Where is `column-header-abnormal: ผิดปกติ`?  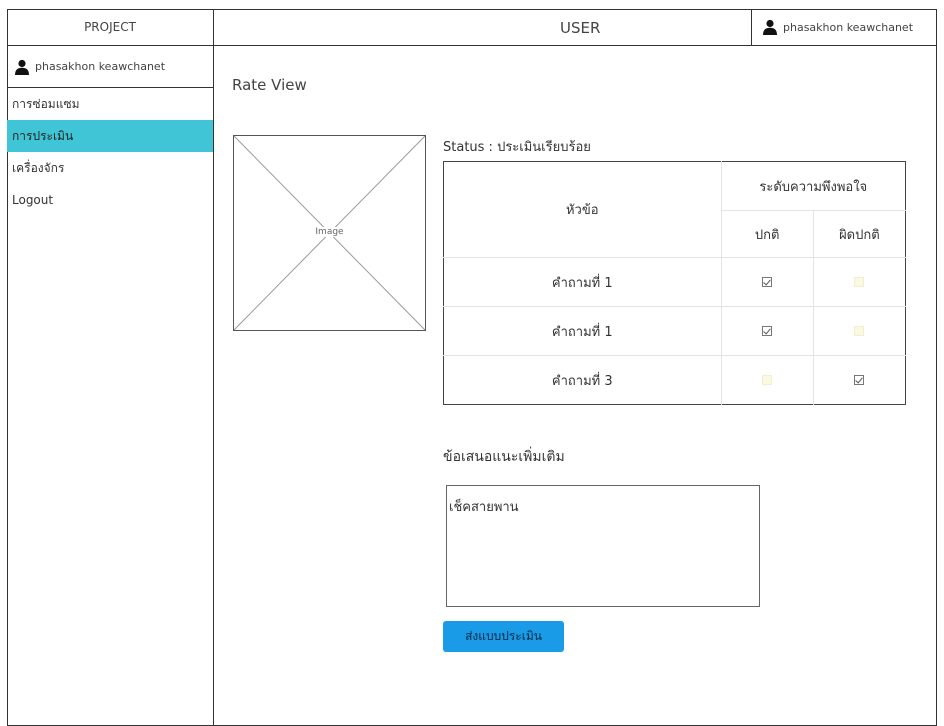
column-header-abnormal: ผิดปกติ is located at coordinates (859, 234).